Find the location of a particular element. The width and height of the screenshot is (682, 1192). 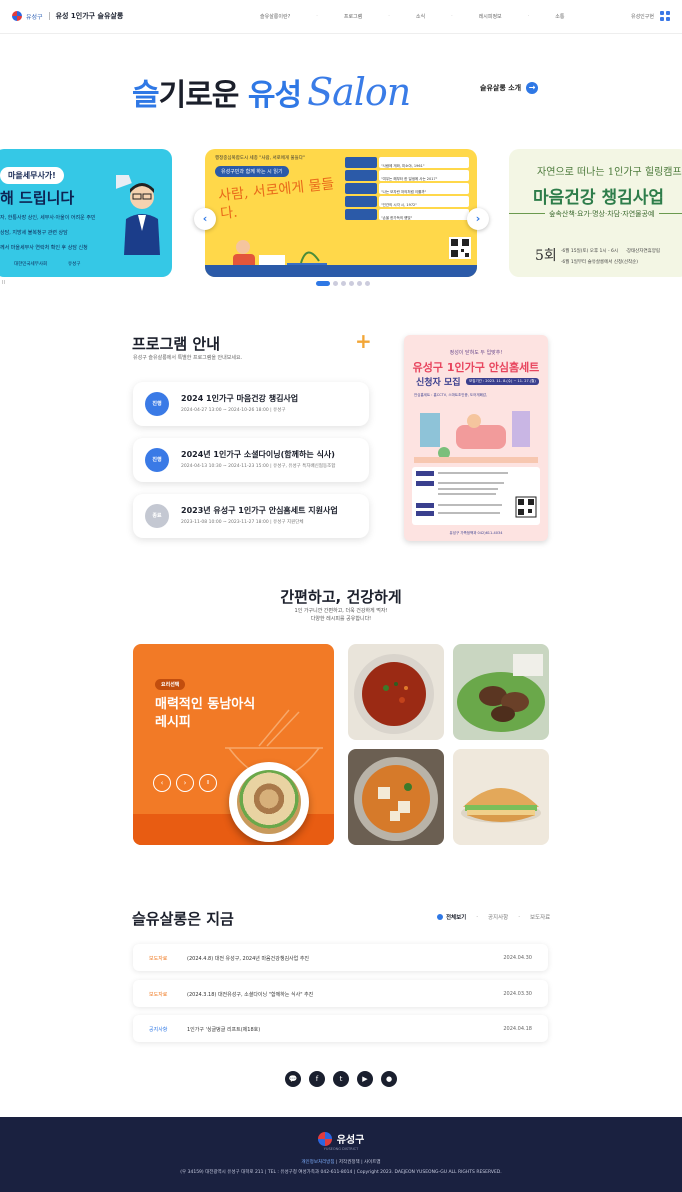

header-right: 유성인구현 is located at coordinates (650, 16).